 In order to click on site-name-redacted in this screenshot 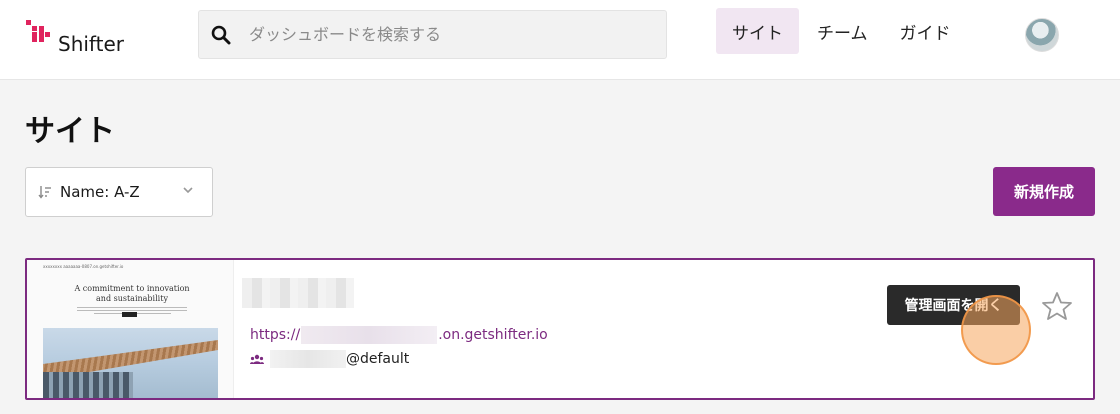, I will do `click(298, 293)`.